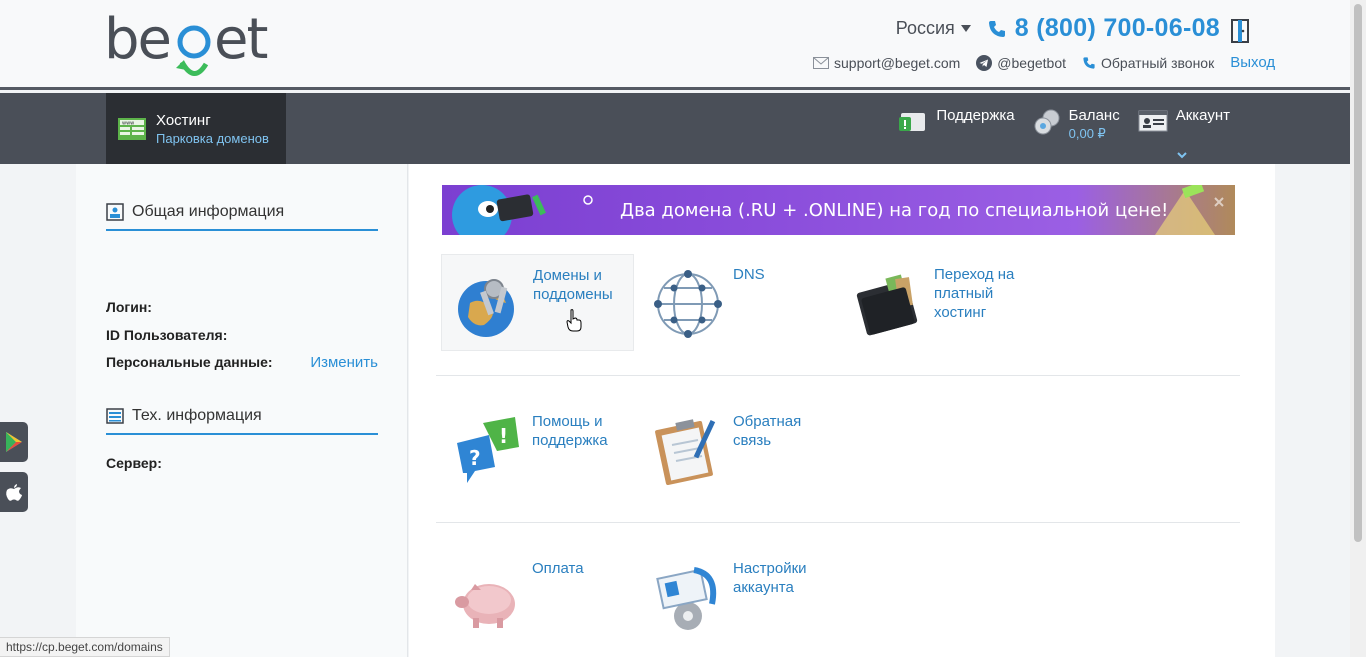 The height and width of the screenshot is (657, 1366). What do you see at coordinates (688, 304) in the screenshot?
I see `network-sphere-icon` at bounding box center [688, 304].